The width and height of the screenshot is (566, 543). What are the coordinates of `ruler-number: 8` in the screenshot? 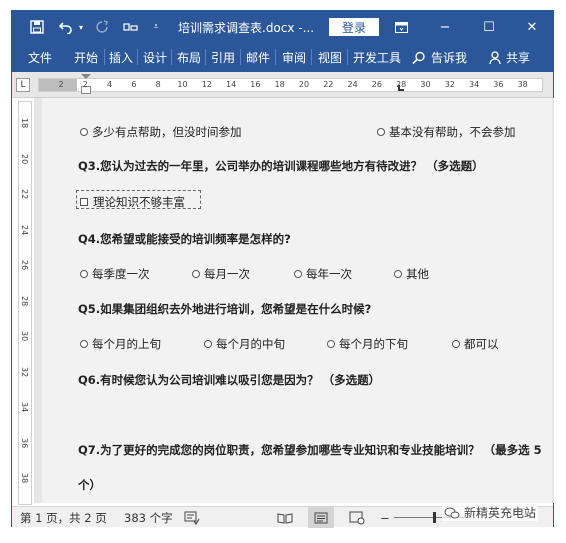 It's located at (158, 84).